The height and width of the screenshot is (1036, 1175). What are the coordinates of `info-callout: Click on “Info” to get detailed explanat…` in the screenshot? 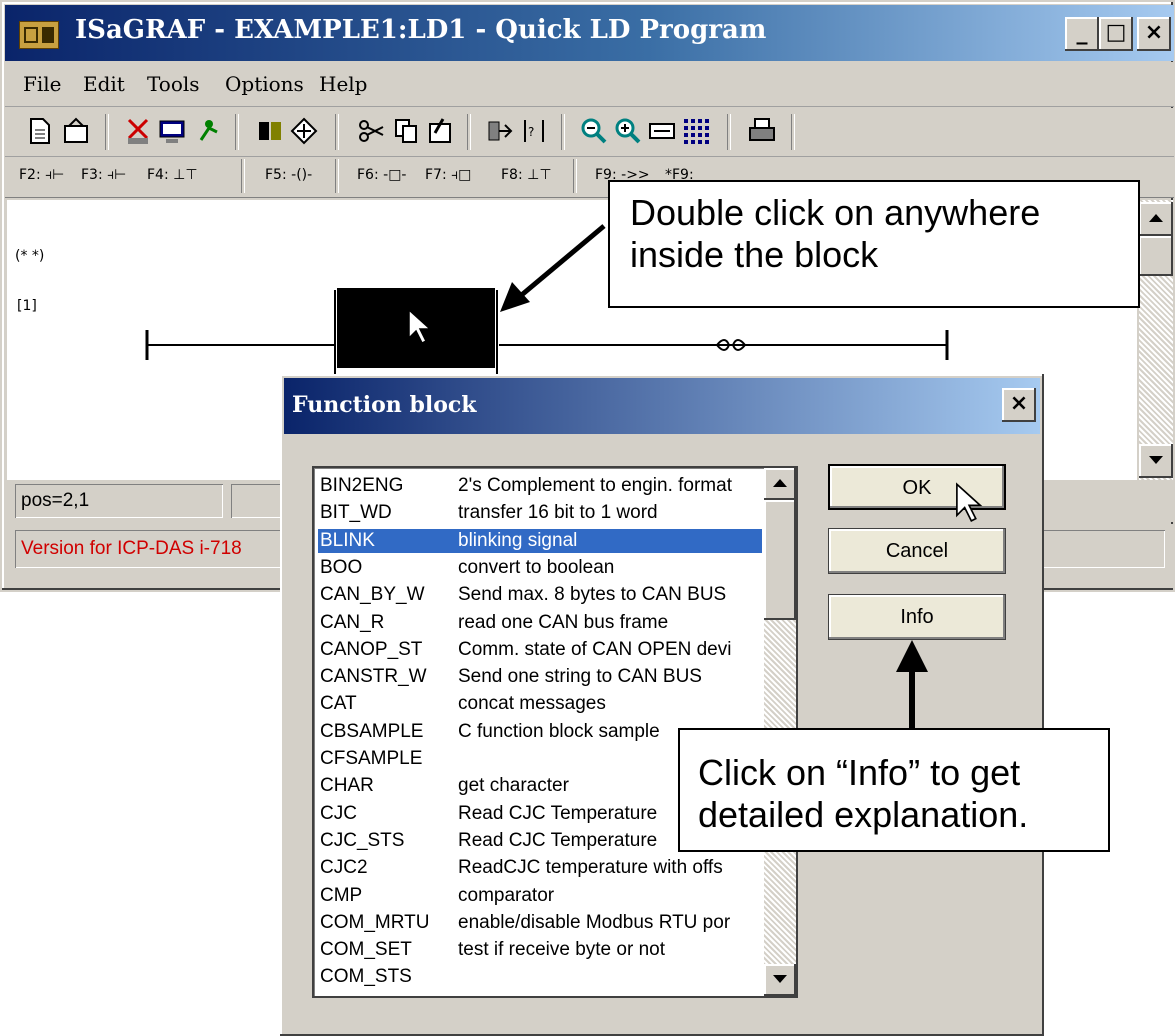 It's located at (894, 790).